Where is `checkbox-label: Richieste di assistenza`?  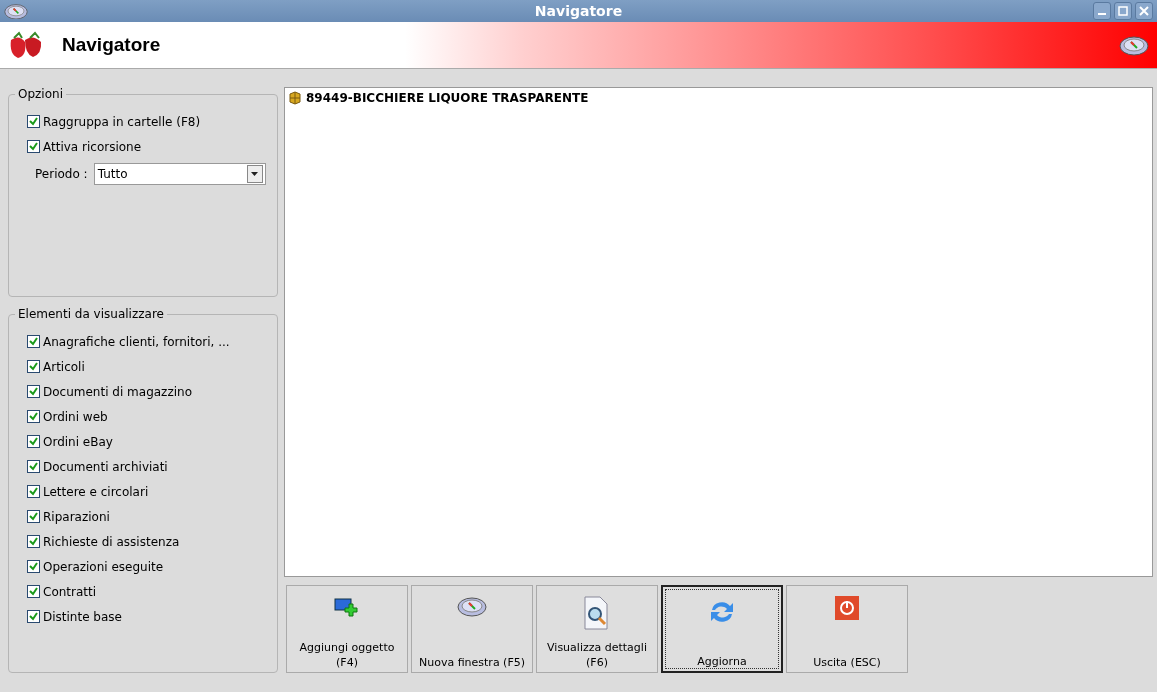
checkbox-label: Richieste di assistenza is located at coordinates (111, 541).